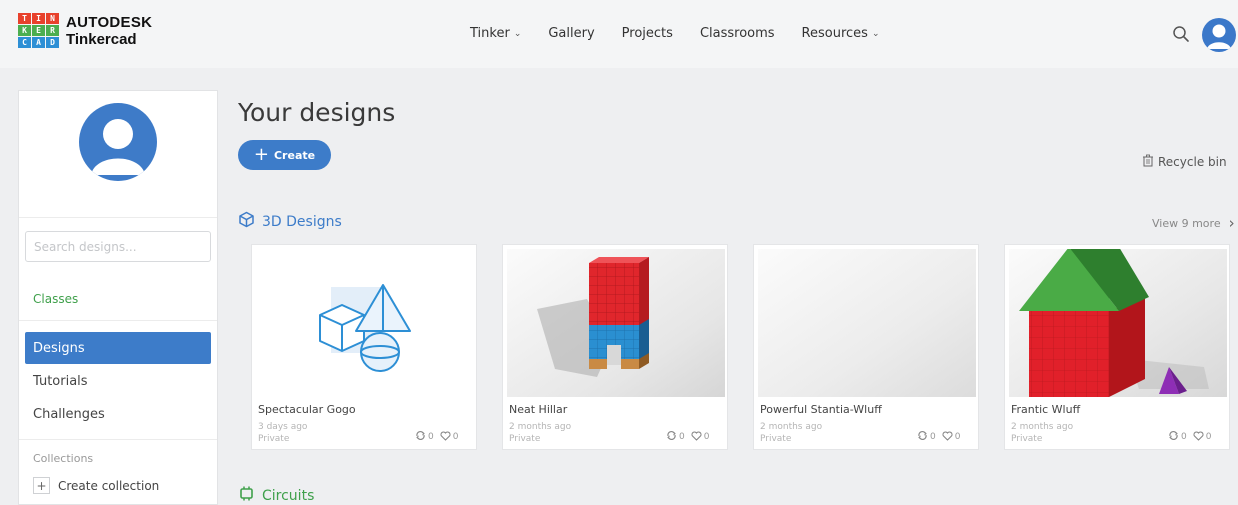  Describe the element at coordinates (1219, 35) in the screenshot. I see `user-avatar` at that location.